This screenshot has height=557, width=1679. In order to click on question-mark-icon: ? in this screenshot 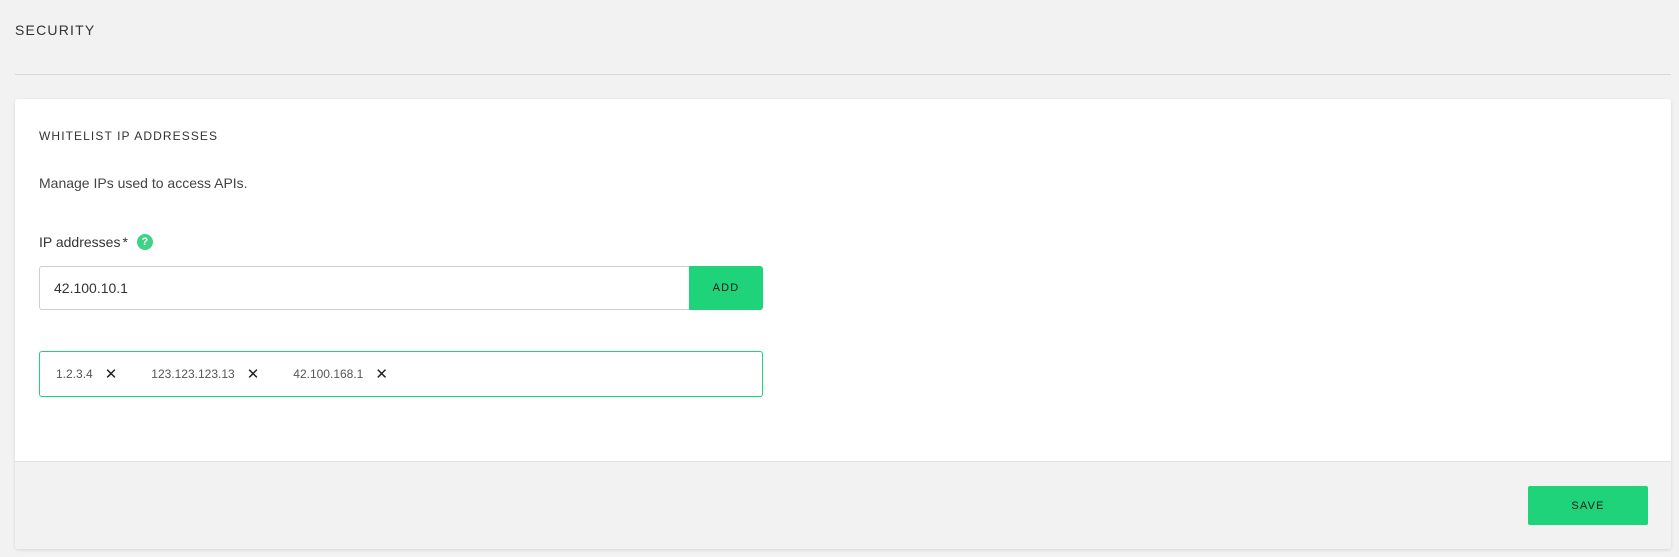, I will do `click(144, 242)`.